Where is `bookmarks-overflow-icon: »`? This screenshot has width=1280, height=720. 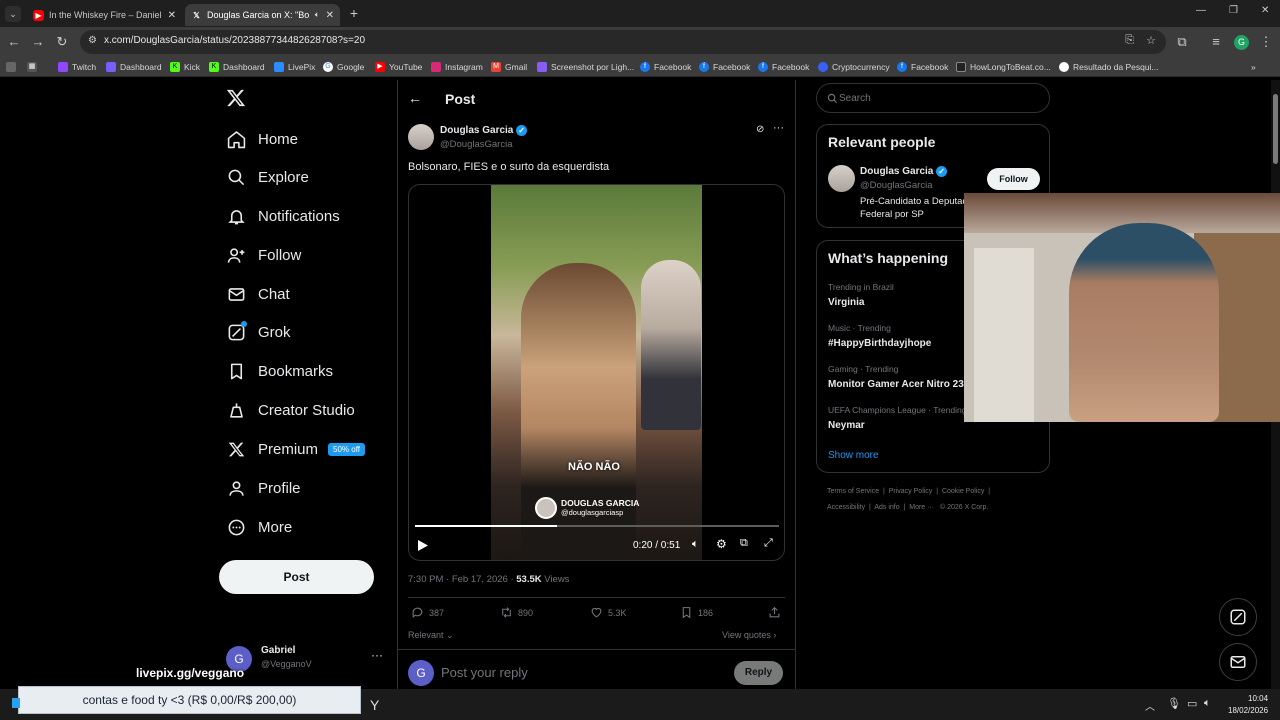
bookmarks-overflow-icon: » is located at coordinates (1253, 67).